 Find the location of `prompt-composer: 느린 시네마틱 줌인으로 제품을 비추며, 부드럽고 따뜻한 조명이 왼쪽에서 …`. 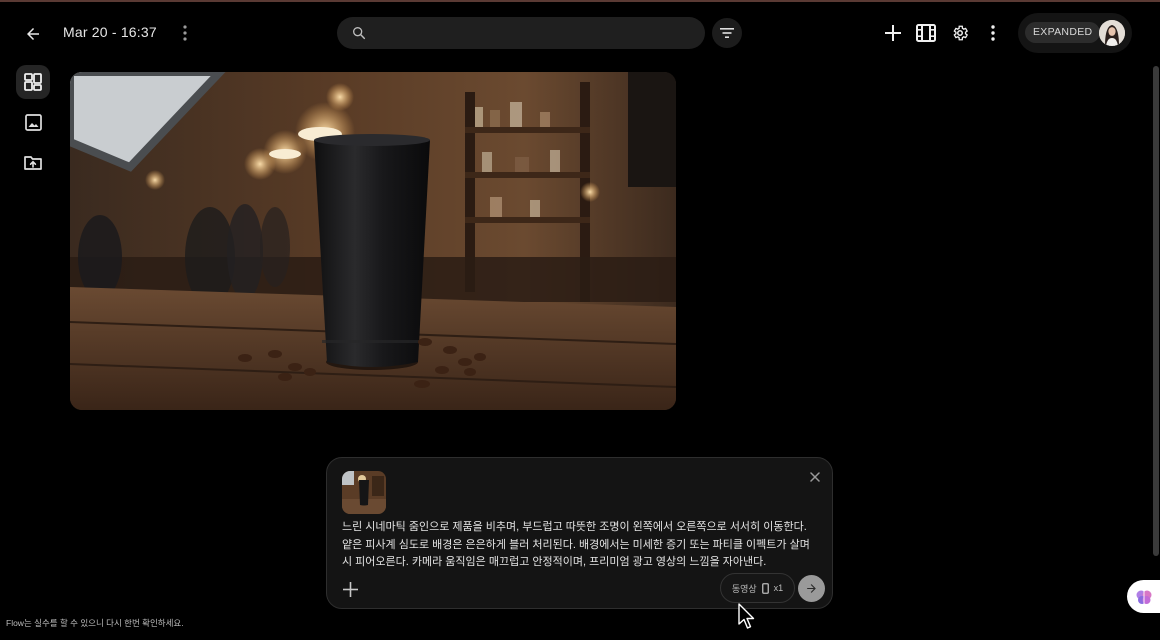

prompt-composer: 느린 시네마틱 줌인으로 제품을 비추며, 부드럽고 따뜻한 조명이 왼쪽에서 … is located at coordinates (579, 533).